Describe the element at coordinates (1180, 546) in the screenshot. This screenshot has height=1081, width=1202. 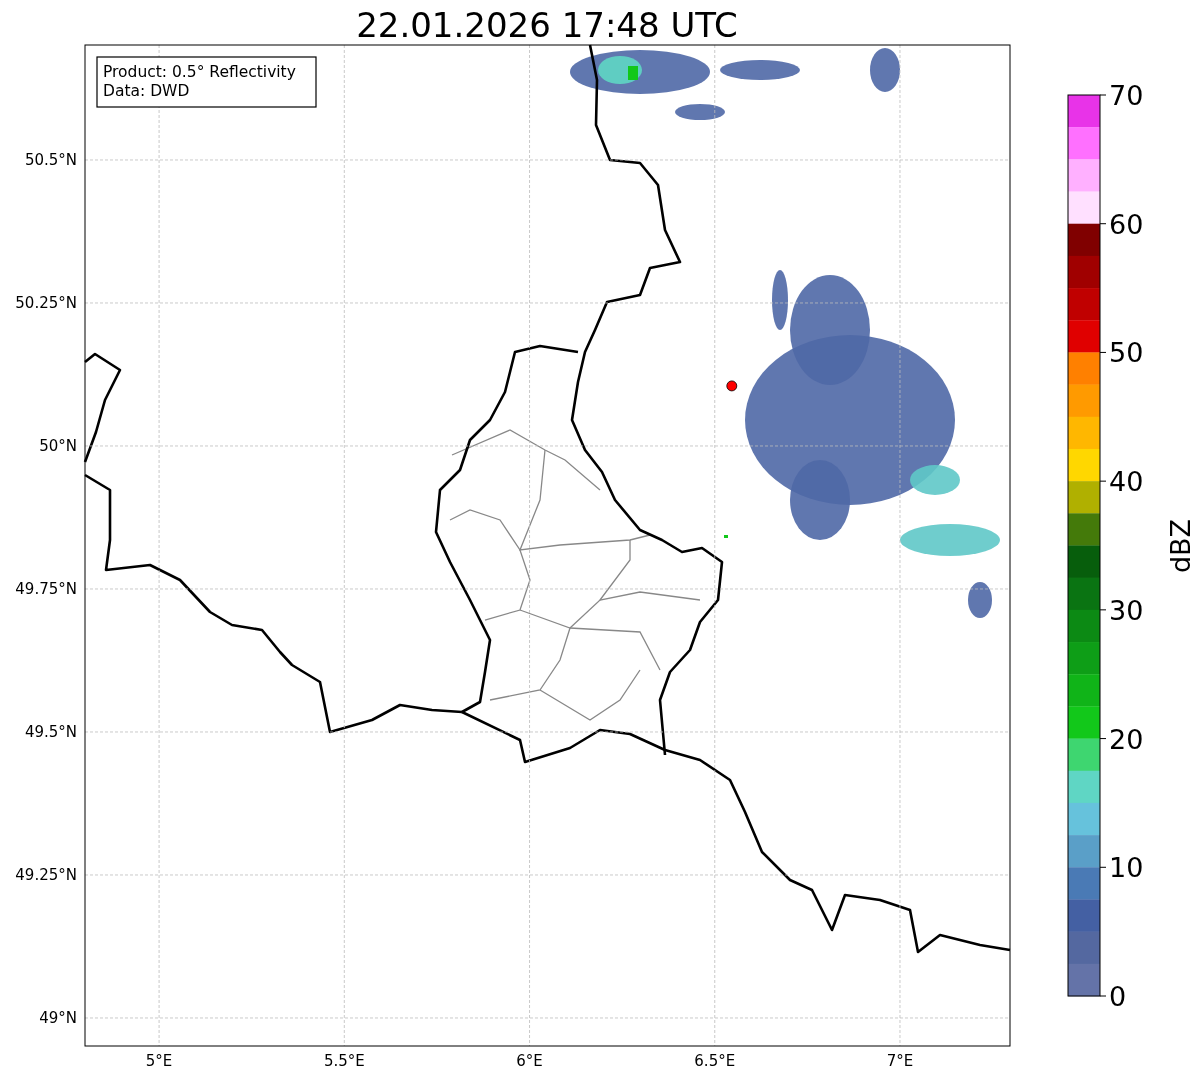
I see `colorbar-label: dBZ` at that location.